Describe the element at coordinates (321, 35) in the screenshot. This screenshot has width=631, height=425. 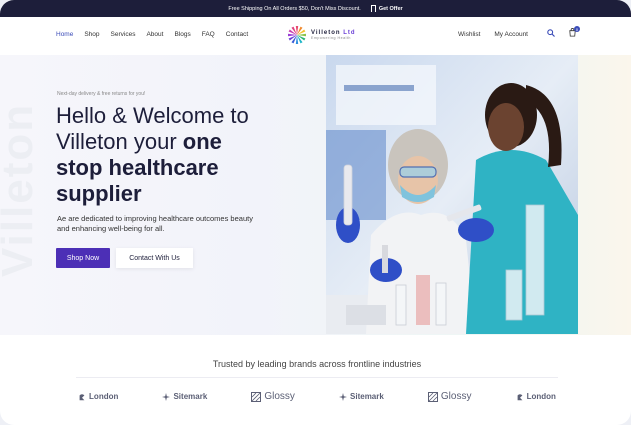
I see `site-logo: Villeton Ltd Empowering Health` at that location.